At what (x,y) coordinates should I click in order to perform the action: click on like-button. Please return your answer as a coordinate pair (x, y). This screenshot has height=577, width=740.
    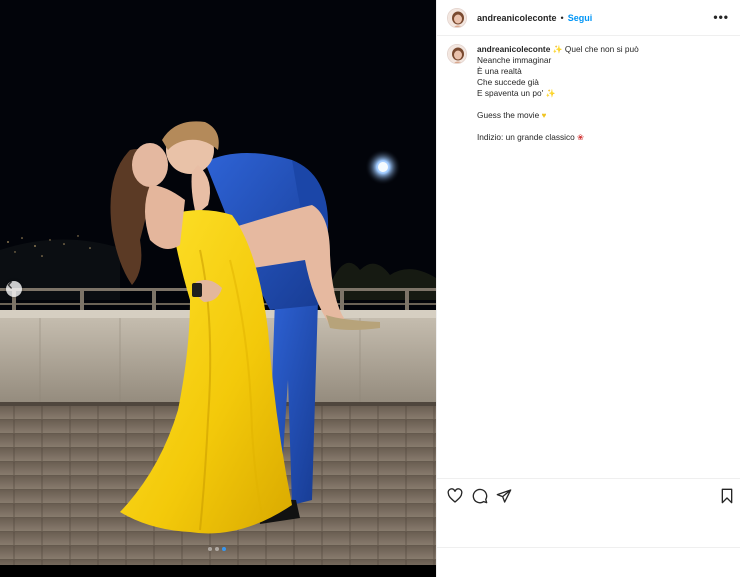
    Looking at the image, I should click on (455, 496).